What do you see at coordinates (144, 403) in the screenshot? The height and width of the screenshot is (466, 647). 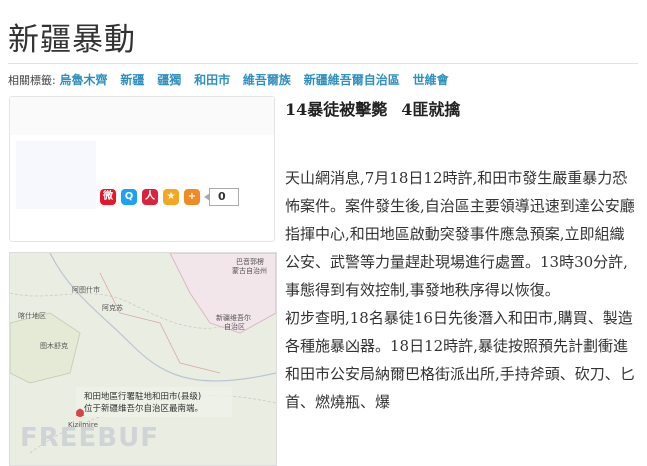 I see `map-caption: 和田地區行署駐地和田市(县级) 位于新疆维吾尔自治区最南端。` at bounding box center [144, 403].